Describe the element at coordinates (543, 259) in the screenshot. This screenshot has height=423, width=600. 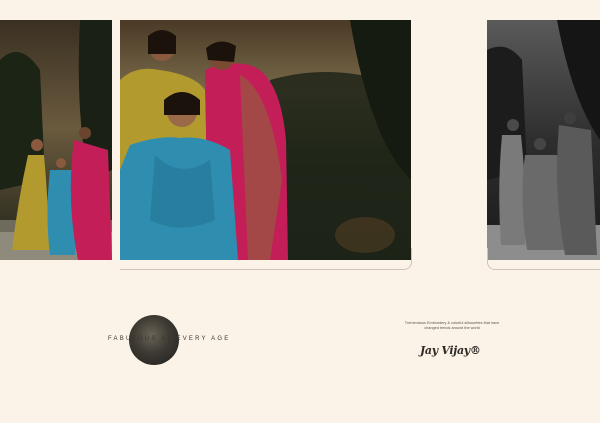
I see `photo-frame-line-right` at that location.